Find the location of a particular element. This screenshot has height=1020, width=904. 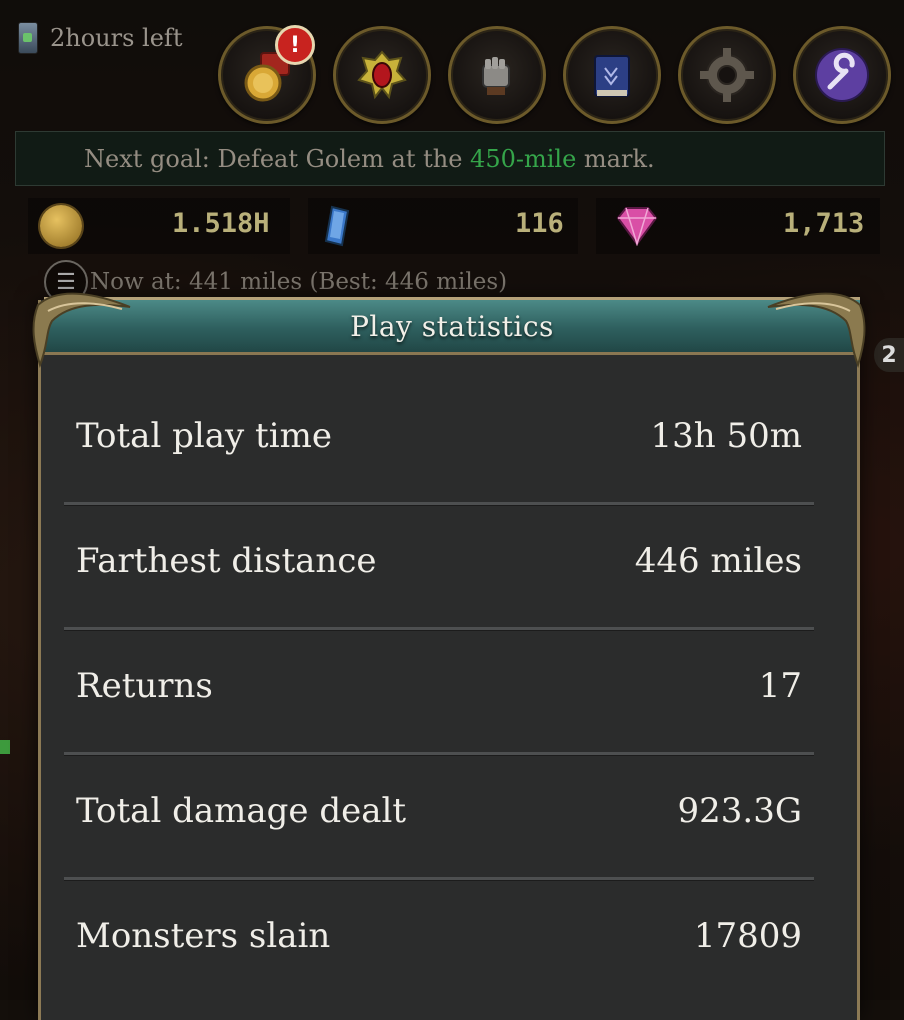

settings-button is located at coordinates (727, 75).